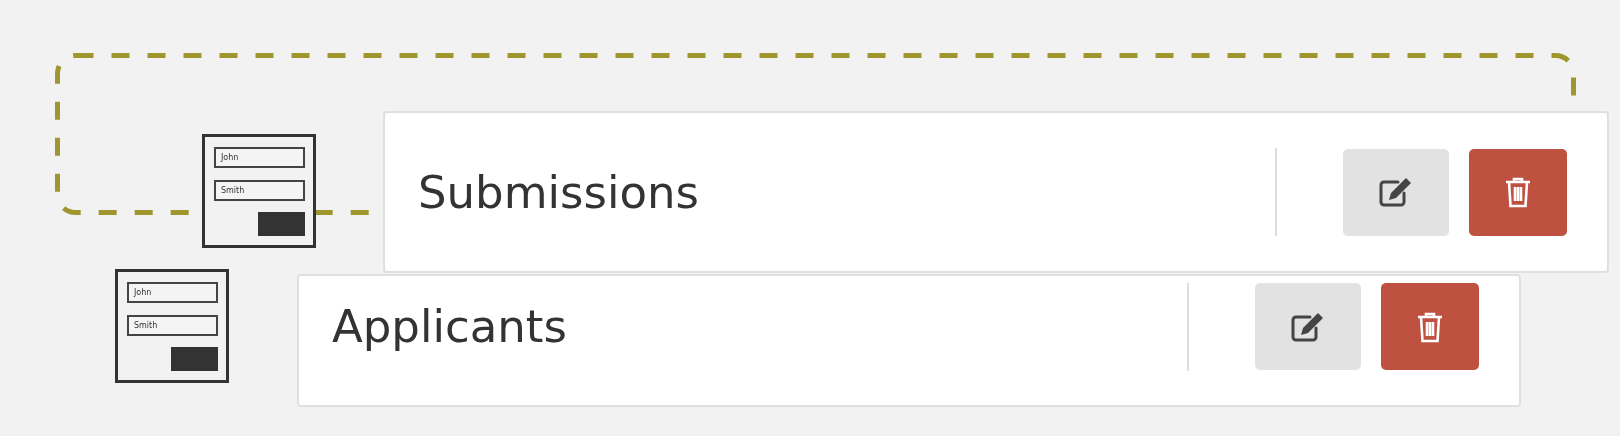 This screenshot has height=436, width=1620. What do you see at coordinates (559, 192) in the screenshot?
I see `card-title: Submissions` at bounding box center [559, 192].